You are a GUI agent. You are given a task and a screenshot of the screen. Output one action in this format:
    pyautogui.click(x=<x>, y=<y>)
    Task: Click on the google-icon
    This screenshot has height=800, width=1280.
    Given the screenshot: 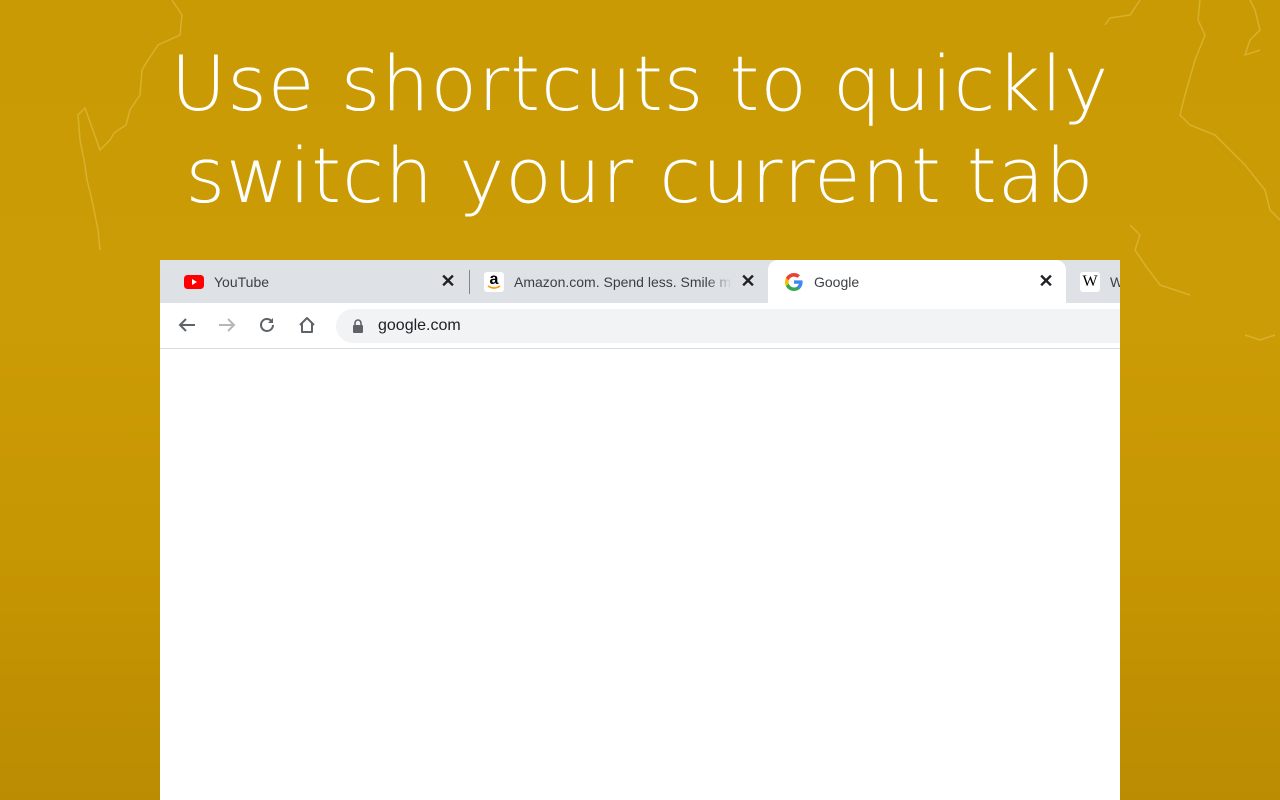 What is the action you would take?
    pyautogui.click(x=794, y=282)
    